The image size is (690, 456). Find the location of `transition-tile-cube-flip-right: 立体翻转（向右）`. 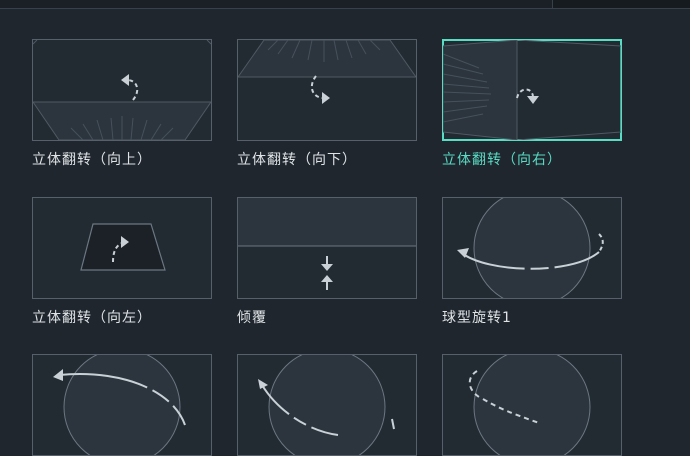

transition-tile-cube-flip-right: 立体翻转（向右） is located at coordinates (532, 103).